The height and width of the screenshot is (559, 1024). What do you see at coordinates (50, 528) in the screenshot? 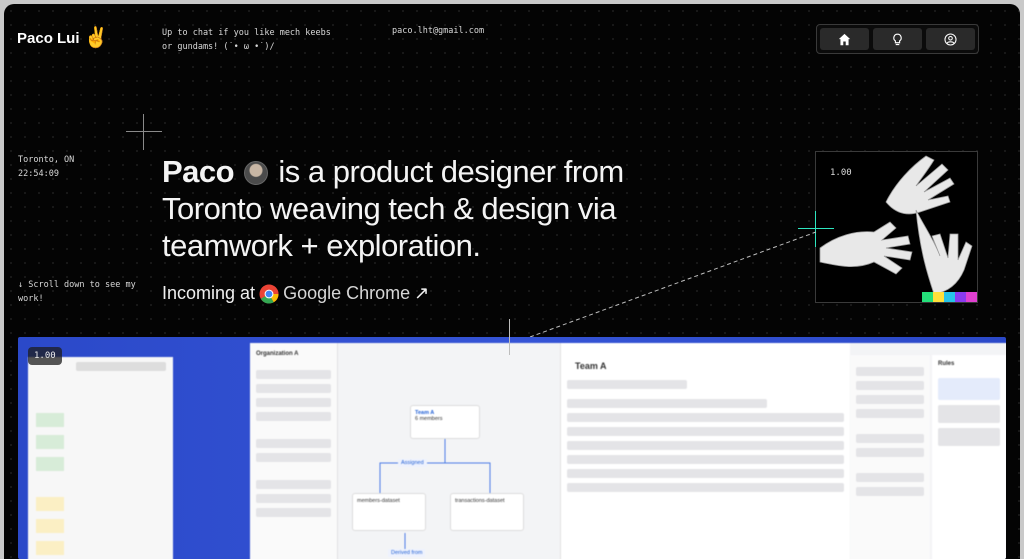
I see `preview-yellow-cells` at bounding box center [50, 528].